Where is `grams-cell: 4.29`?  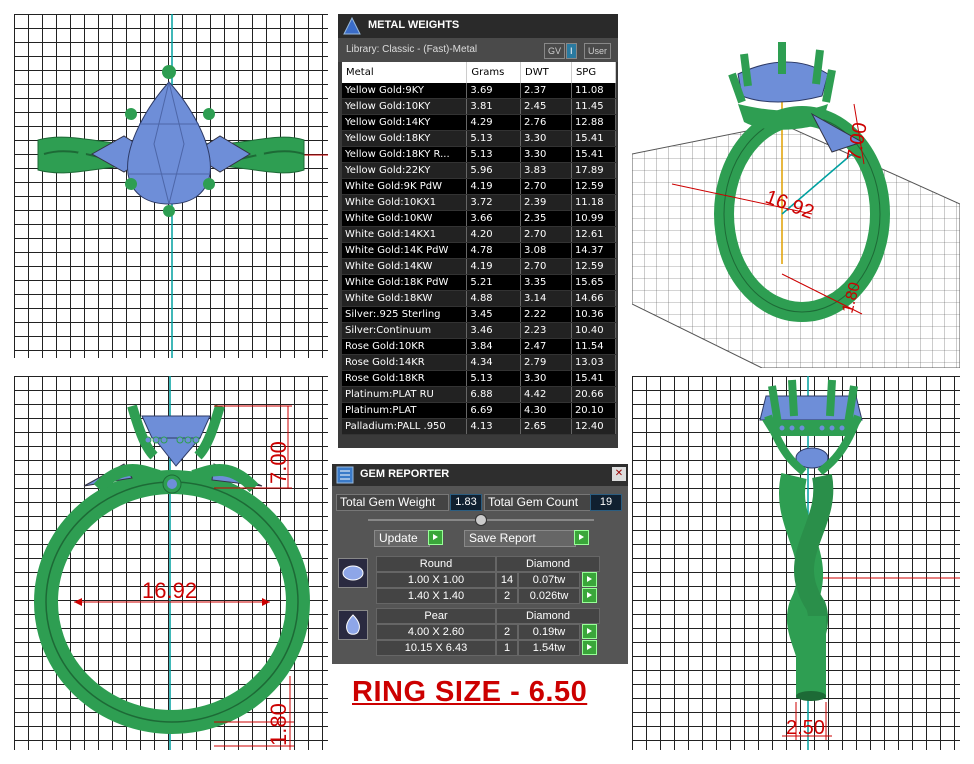
grams-cell: 4.29 is located at coordinates (494, 122).